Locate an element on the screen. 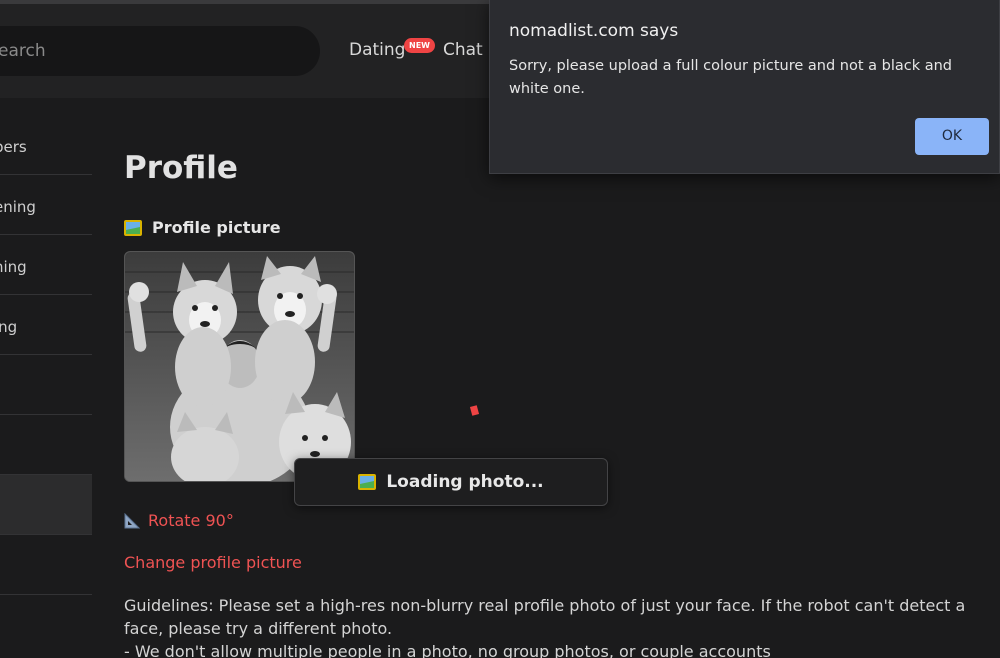  change-profile-picture-link: Change profile picture is located at coordinates (213, 562).